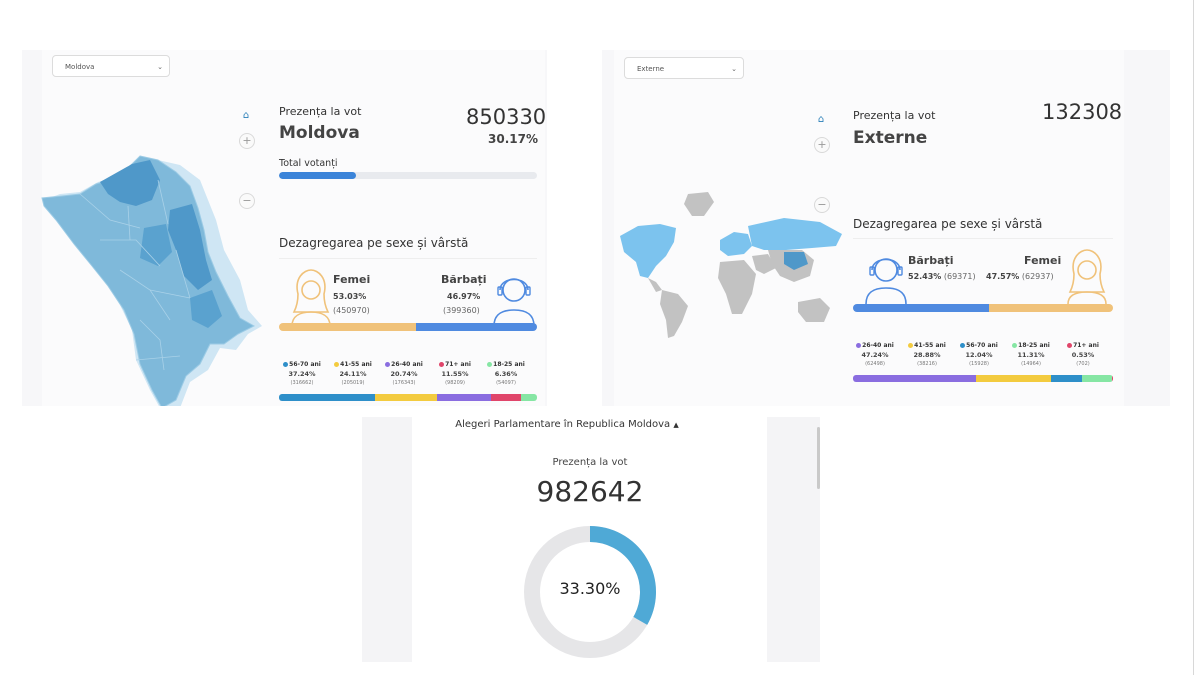 The width and height of the screenshot is (1200, 675). I want to click on world-map-north-america, so click(648, 251).